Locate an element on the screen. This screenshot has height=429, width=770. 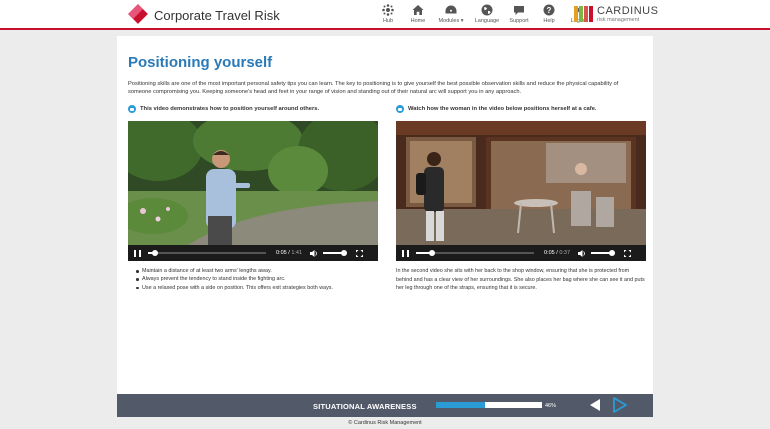
home-icon is located at coordinates (418, 10).